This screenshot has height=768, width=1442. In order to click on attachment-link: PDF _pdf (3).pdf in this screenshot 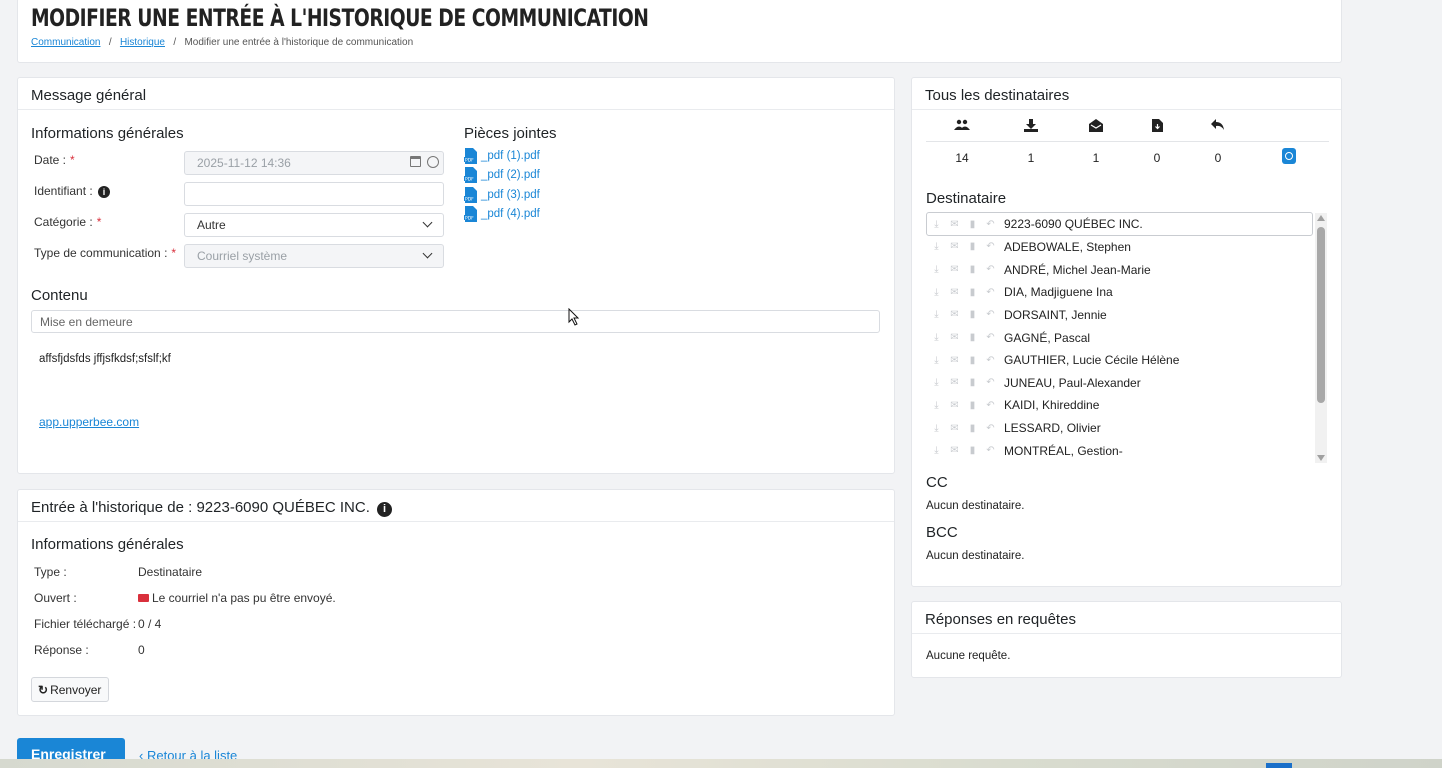, I will do `click(502, 195)`.